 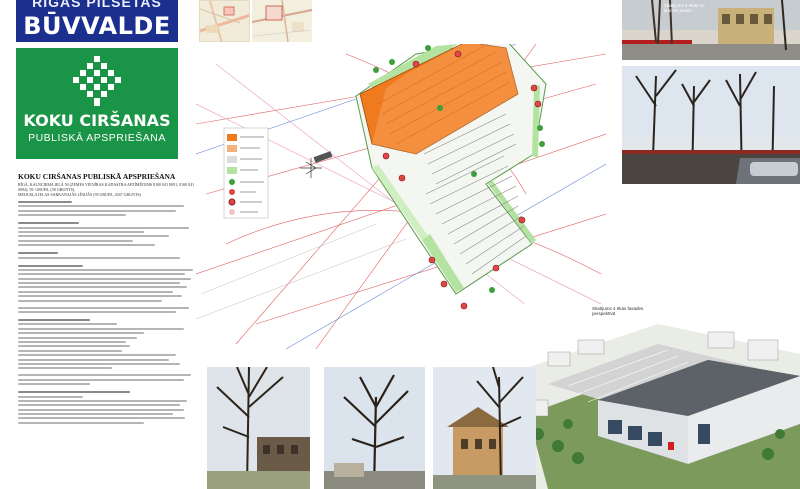 I want to click on buvvalde-logo: RĪGAS PILSĒTAS BŪVVALDE, so click(x=97, y=21).